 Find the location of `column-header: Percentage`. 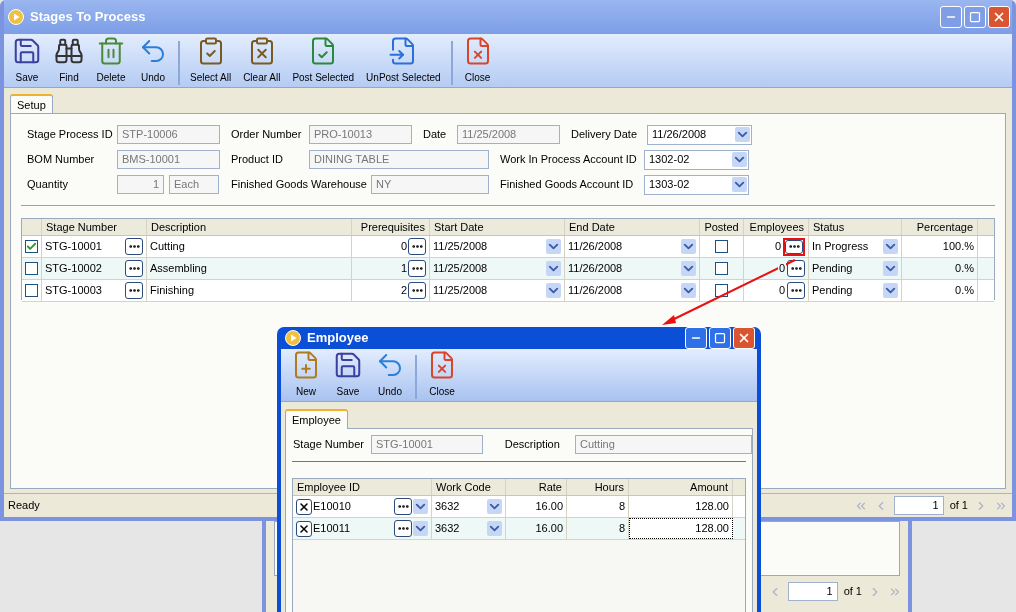

column-header: Percentage is located at coordinates (940, 227).